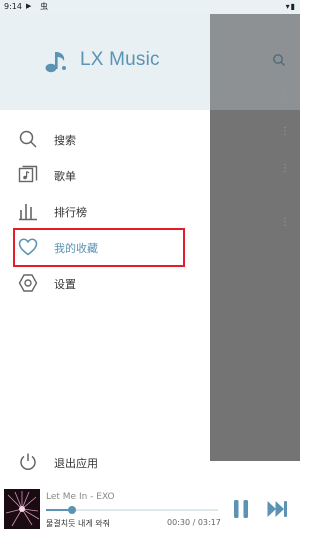  Describe the element at coordinates (150, 7) in the screenshot. I see `status-bar: 9:14 ▶ 虫 ▾▮` at that location.